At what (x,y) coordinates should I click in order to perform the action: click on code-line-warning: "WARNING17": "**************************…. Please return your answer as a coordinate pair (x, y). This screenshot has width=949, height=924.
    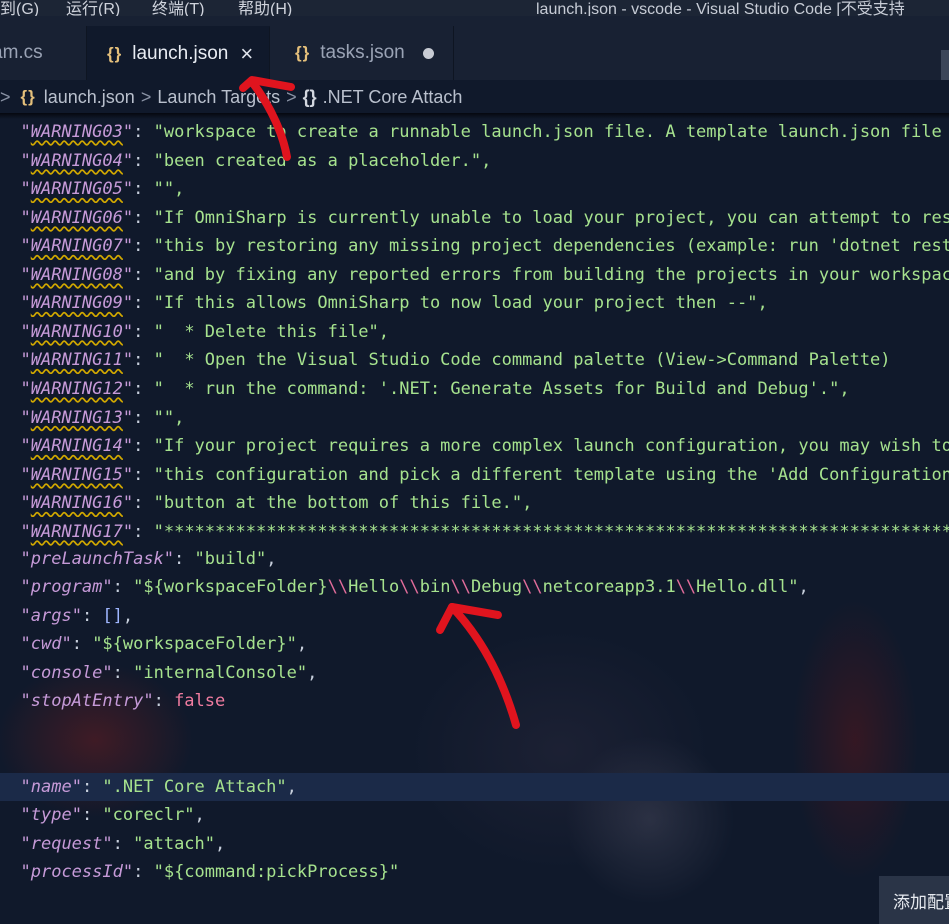
    Looking at the image, I should click on (474, 532).